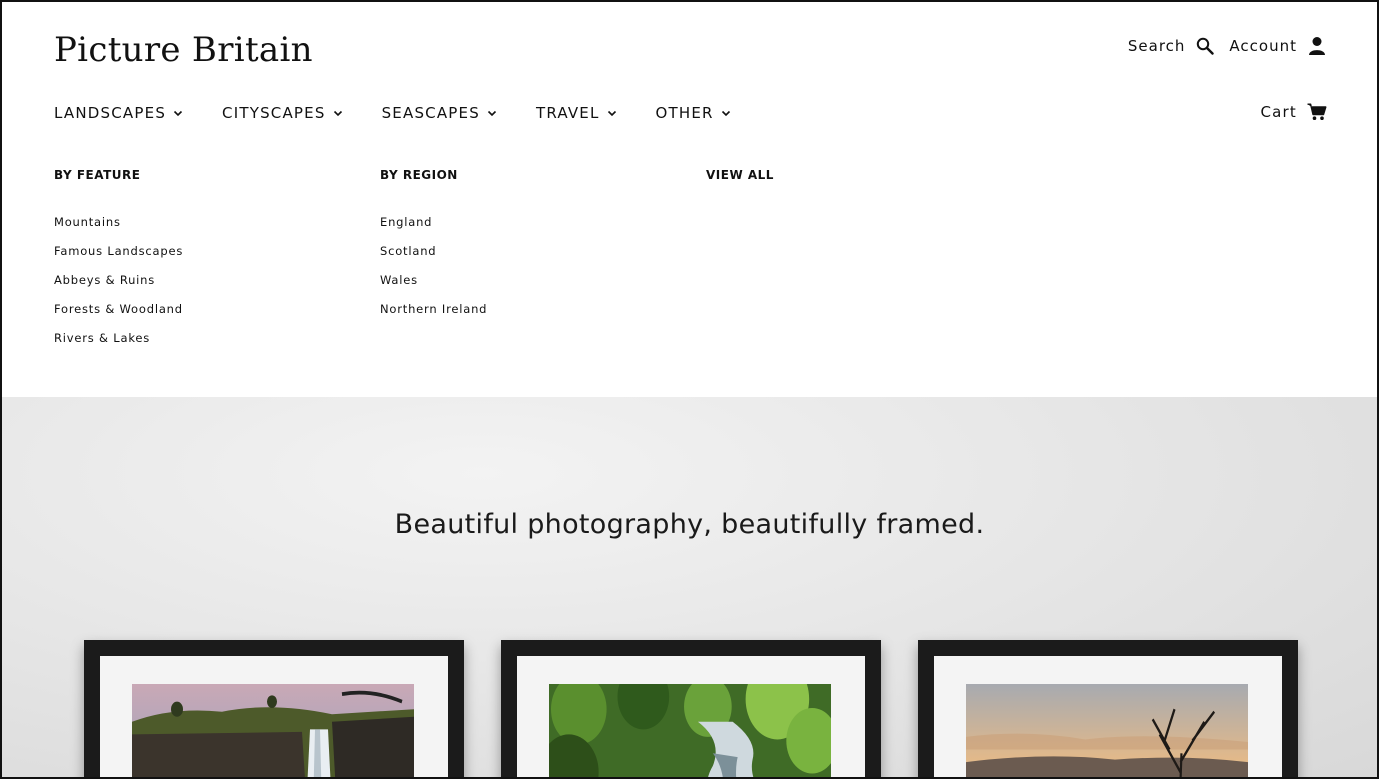  I want to click on mega-col-title: BY REGION, so click(433, 175).